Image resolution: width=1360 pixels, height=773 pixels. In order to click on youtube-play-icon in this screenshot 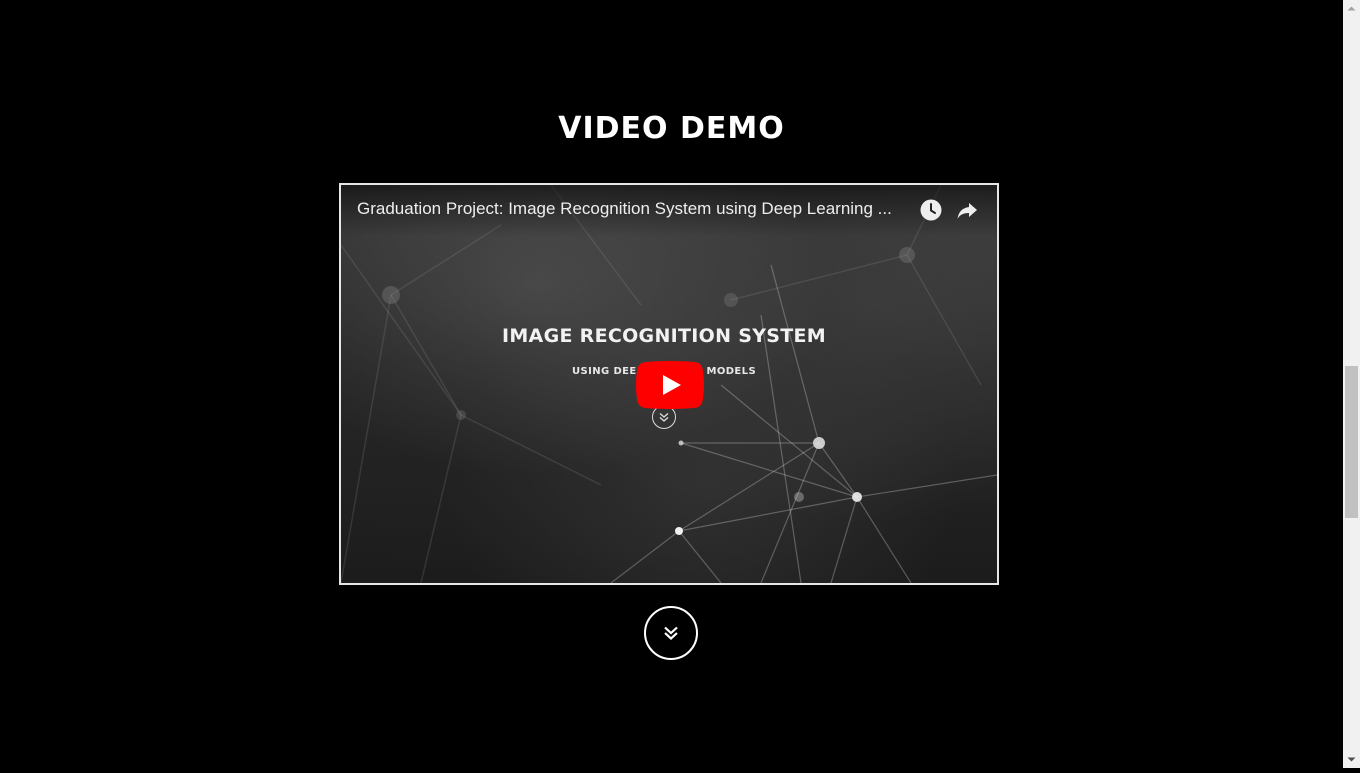, I will do `click(670, 385)`.